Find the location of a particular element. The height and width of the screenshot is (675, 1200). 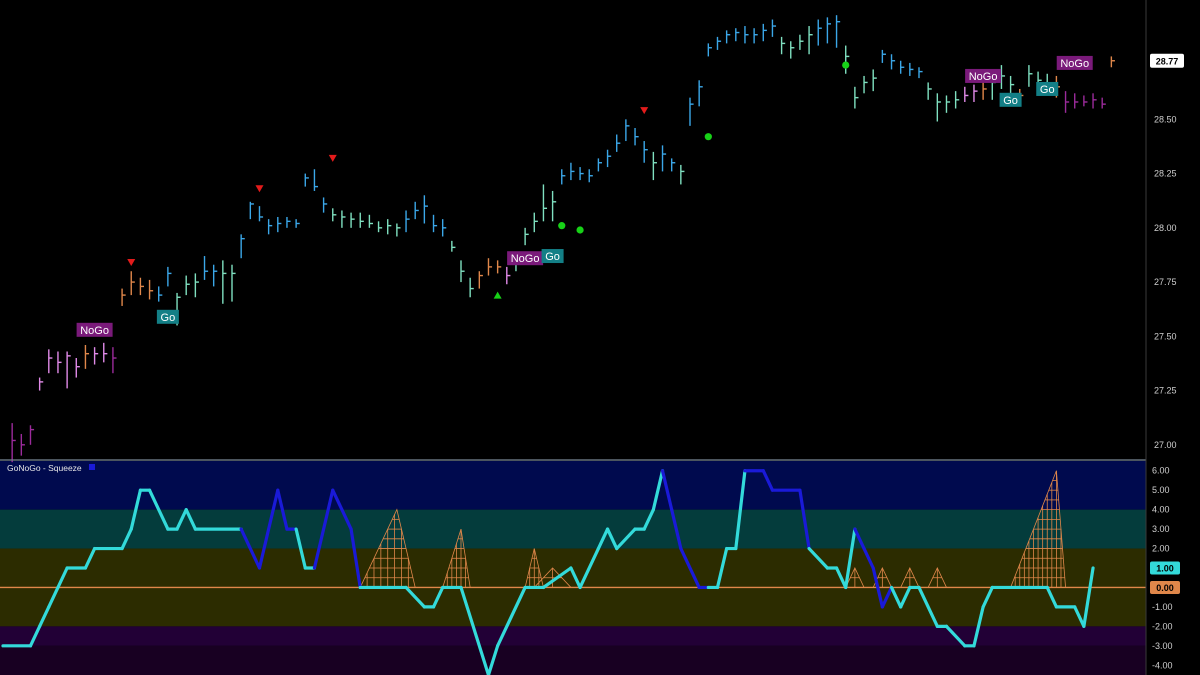

oscillator-value: 1.00 is located at coordinates (1165, 569).